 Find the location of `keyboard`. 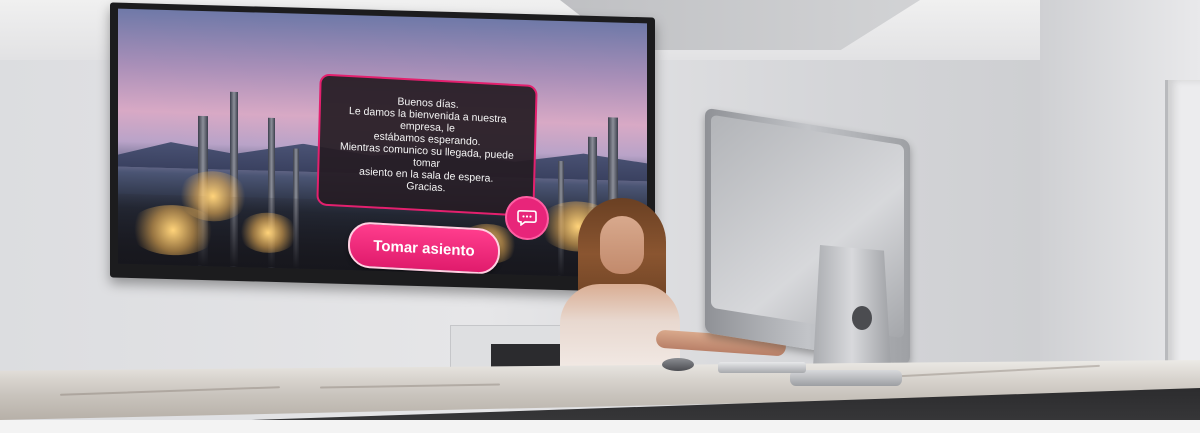

keyboard is located at coordinates (762, 367).